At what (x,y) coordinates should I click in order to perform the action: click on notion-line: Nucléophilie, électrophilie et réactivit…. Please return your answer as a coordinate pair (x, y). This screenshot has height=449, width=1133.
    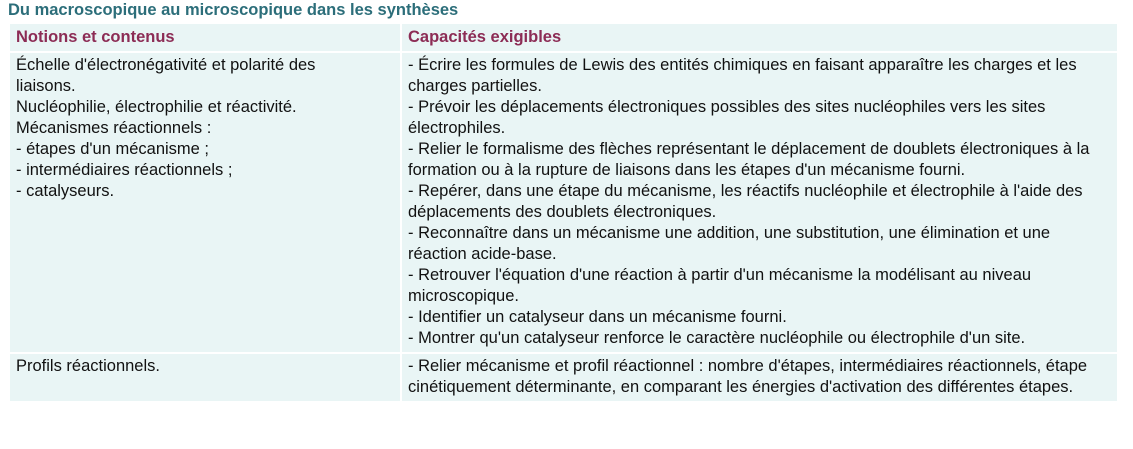
    Looking at the image, I should click on (156, 107).